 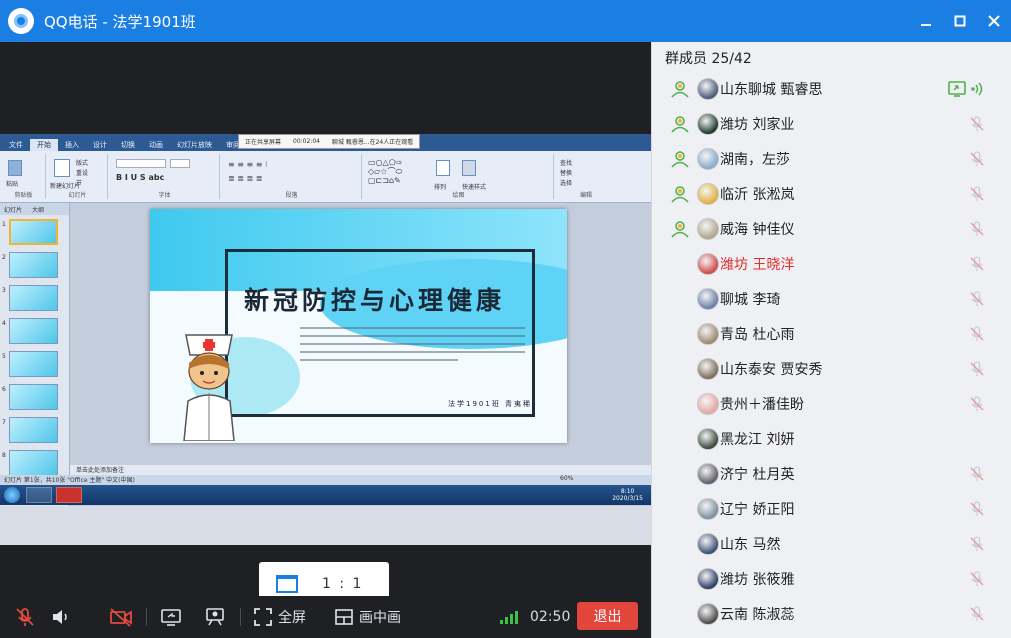 I want to click on ribbon-group-clipboard: 粘贴 剪贴板, so click(x=24, y=176).